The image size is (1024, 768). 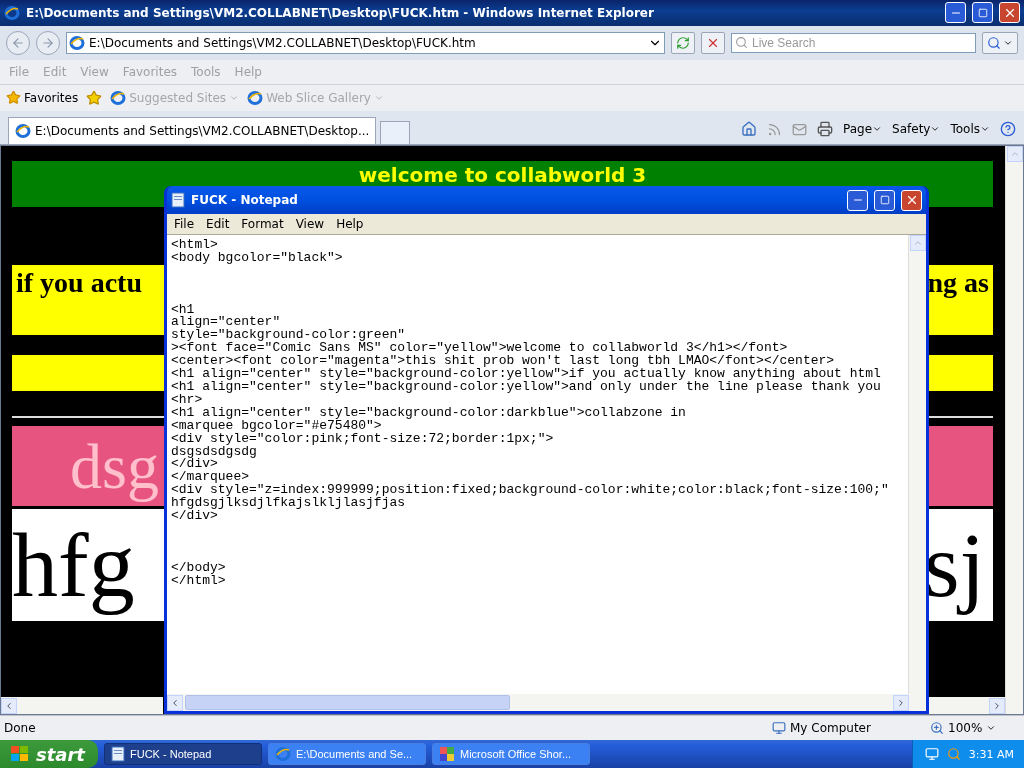 What do you see at coordinates (73, 565) in the screenshot?
I see `overlay-text: hfg` at bounding box center [73, 565].